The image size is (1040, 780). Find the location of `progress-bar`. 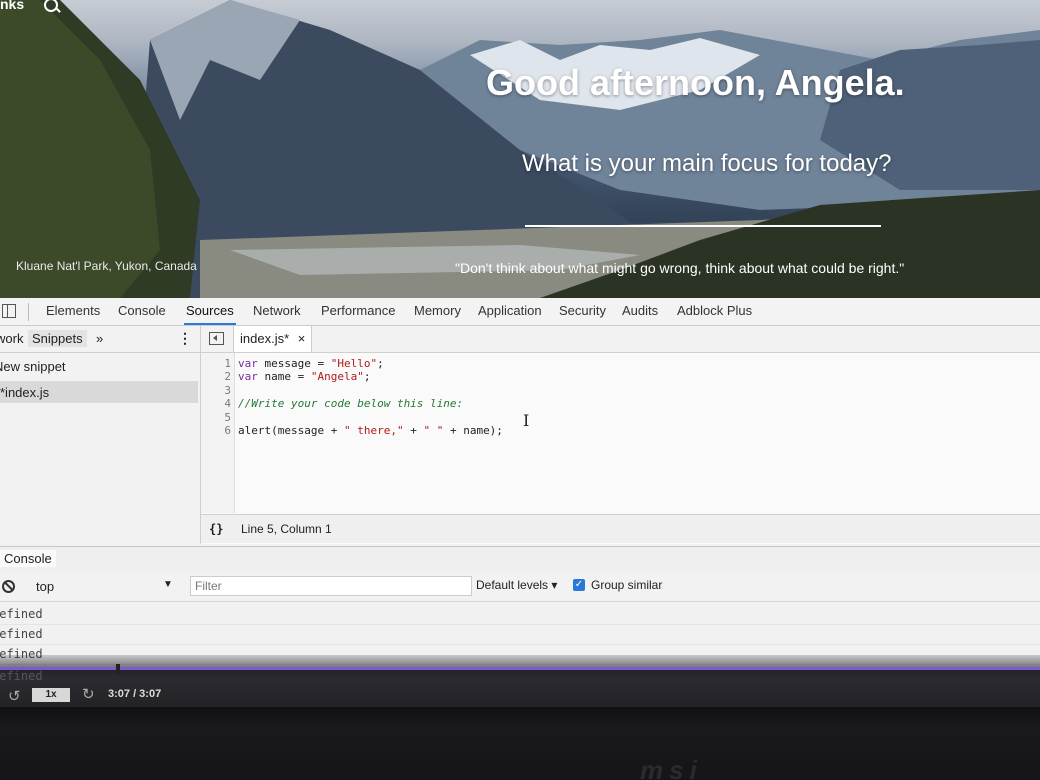

progress-bar is located at coordinates (520, 668).